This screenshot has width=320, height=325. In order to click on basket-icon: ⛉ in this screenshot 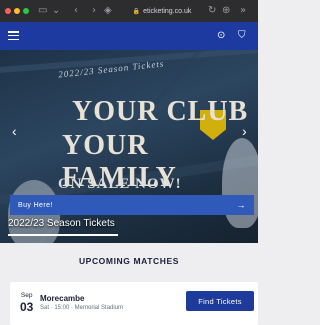, I will do `click(242, 36)`.